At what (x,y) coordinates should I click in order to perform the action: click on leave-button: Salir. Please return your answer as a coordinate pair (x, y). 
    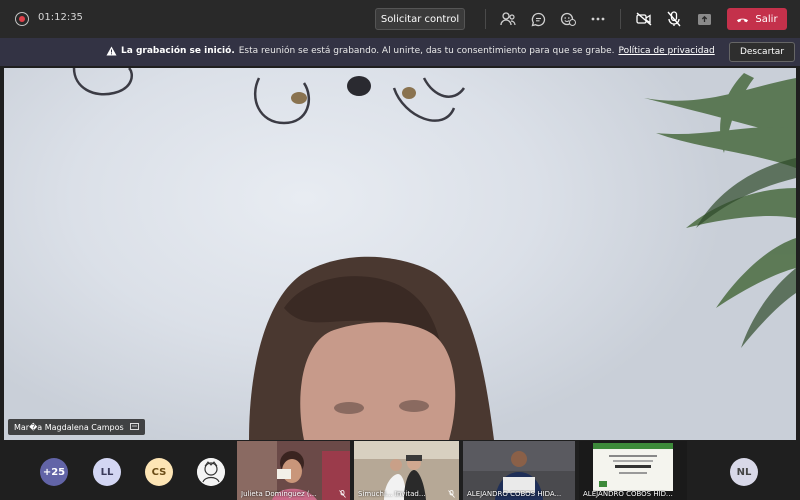
    Looking at the image, I should click on (757, 19).